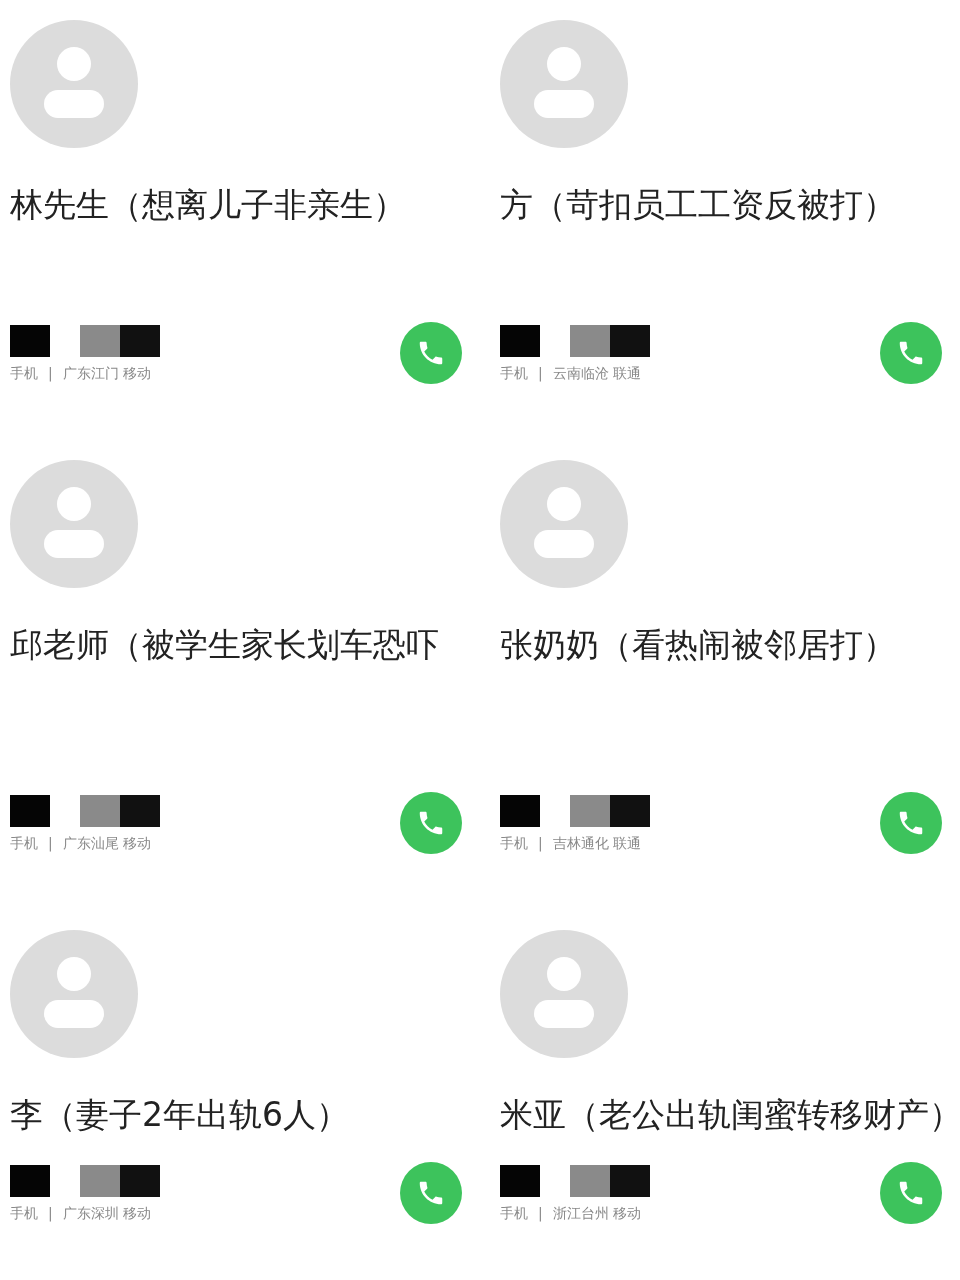 Image resolution: width=960 pixels, height=1280 pixels. Describe the element at coordinates (597, 844) in the screenshot. I see `region-carrier-text: 吉林通化 联通` at that location.